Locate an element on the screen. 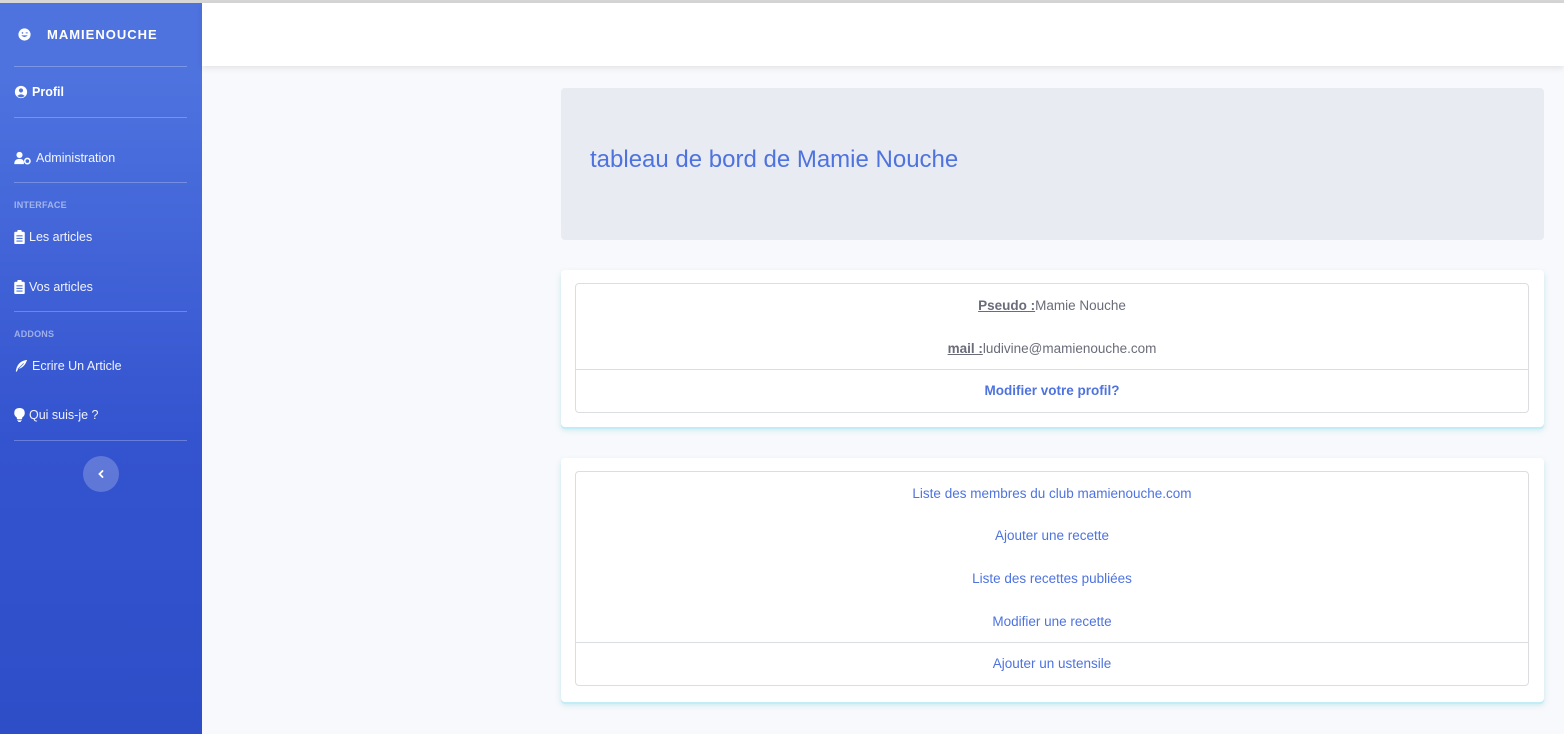 Image resolution: width=1564 pixels, height=734 pixels. chevron-left-icon is located at coordinates (101, 474).